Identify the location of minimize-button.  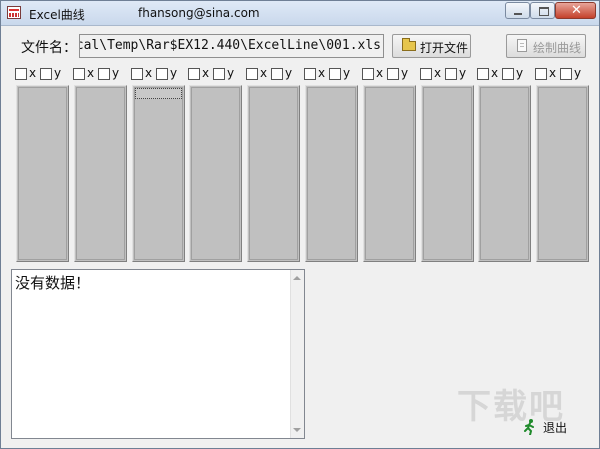
(517, 10).